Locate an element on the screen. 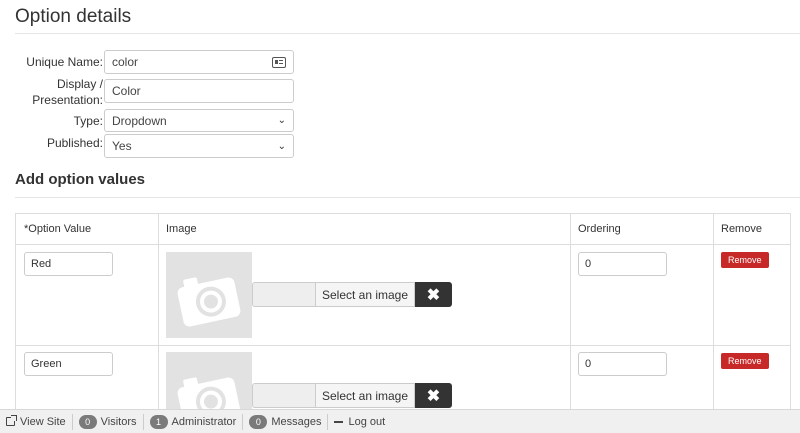  display-value: Color is located at coordinates (126, 91).